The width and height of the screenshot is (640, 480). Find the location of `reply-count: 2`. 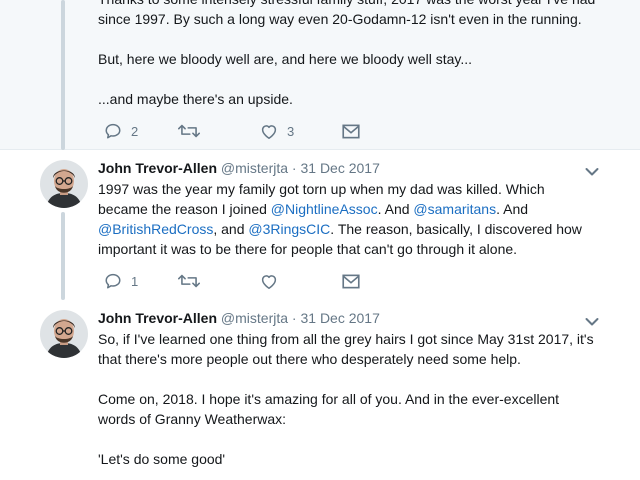

reply-count: 2 is located at coordinates (135, 131).